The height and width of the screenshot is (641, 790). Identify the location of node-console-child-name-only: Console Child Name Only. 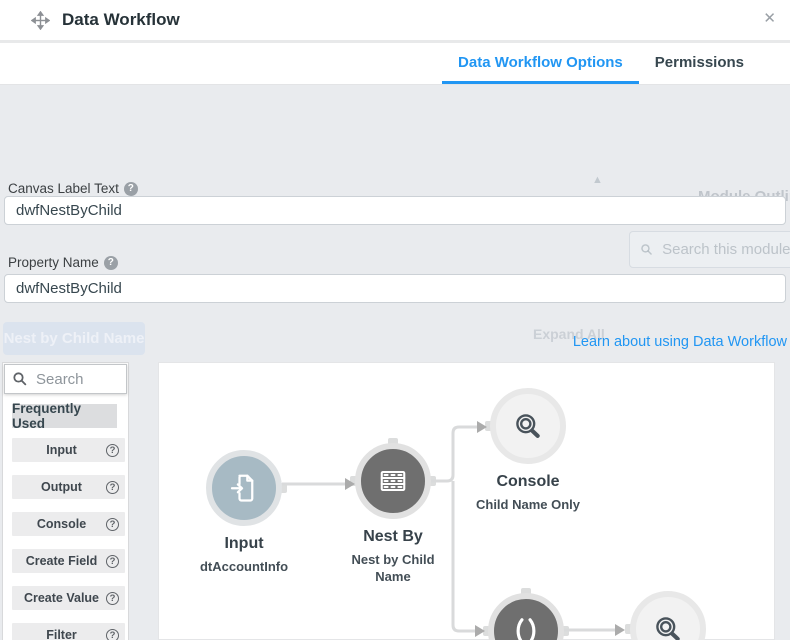
(528, 451).